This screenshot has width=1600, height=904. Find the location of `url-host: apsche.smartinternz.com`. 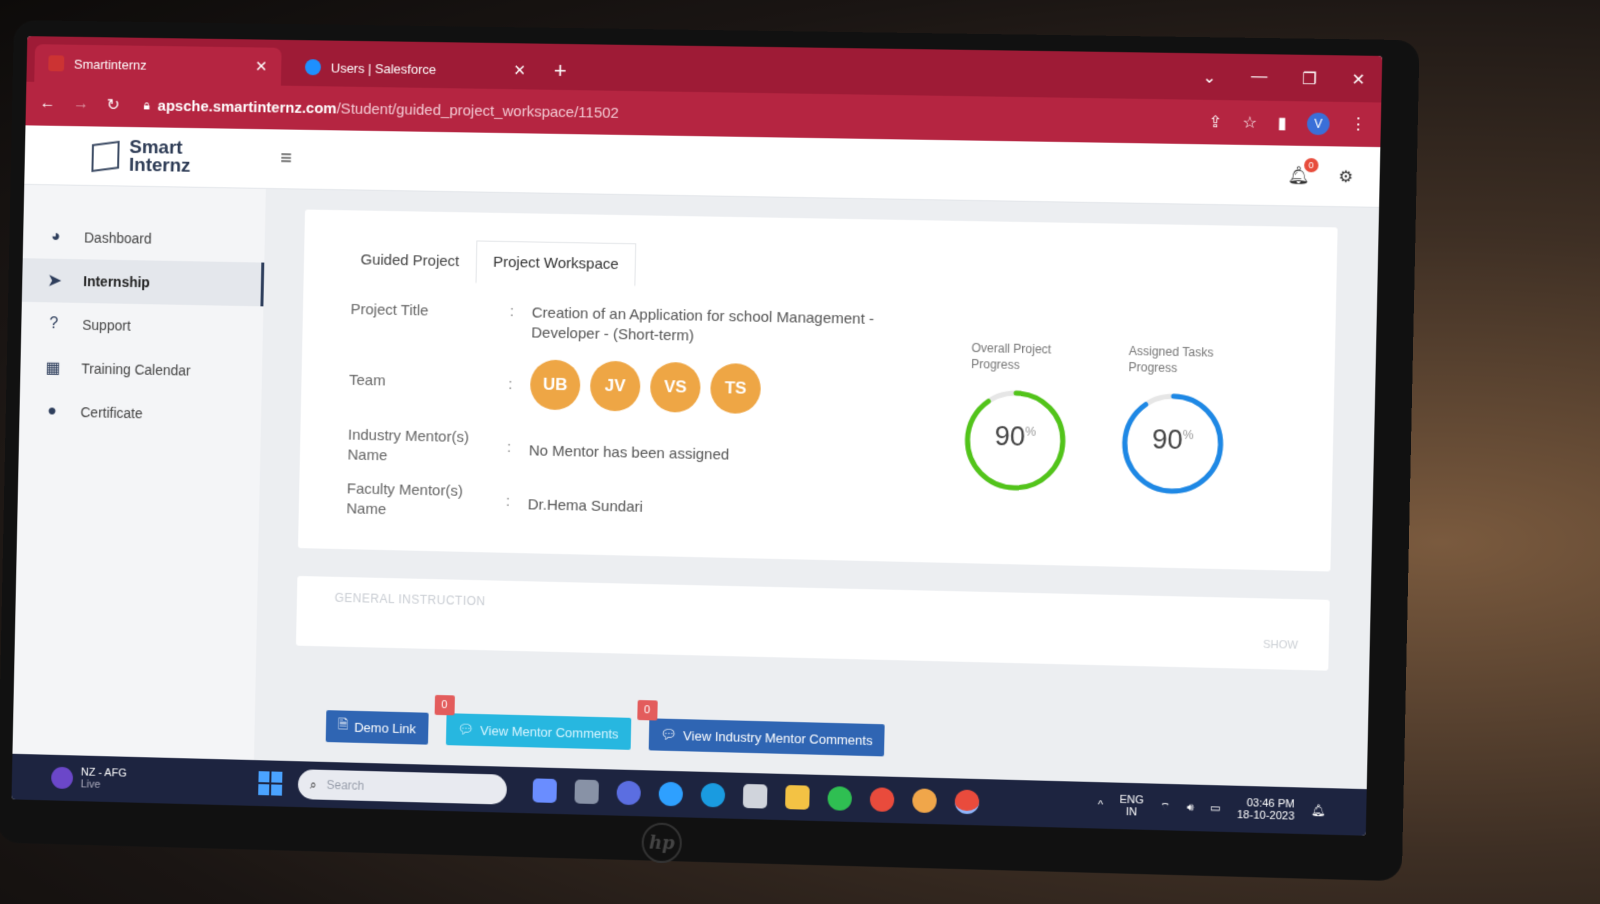

url-host: apsche.smartinternz.com is located at coordinates (247, 107).